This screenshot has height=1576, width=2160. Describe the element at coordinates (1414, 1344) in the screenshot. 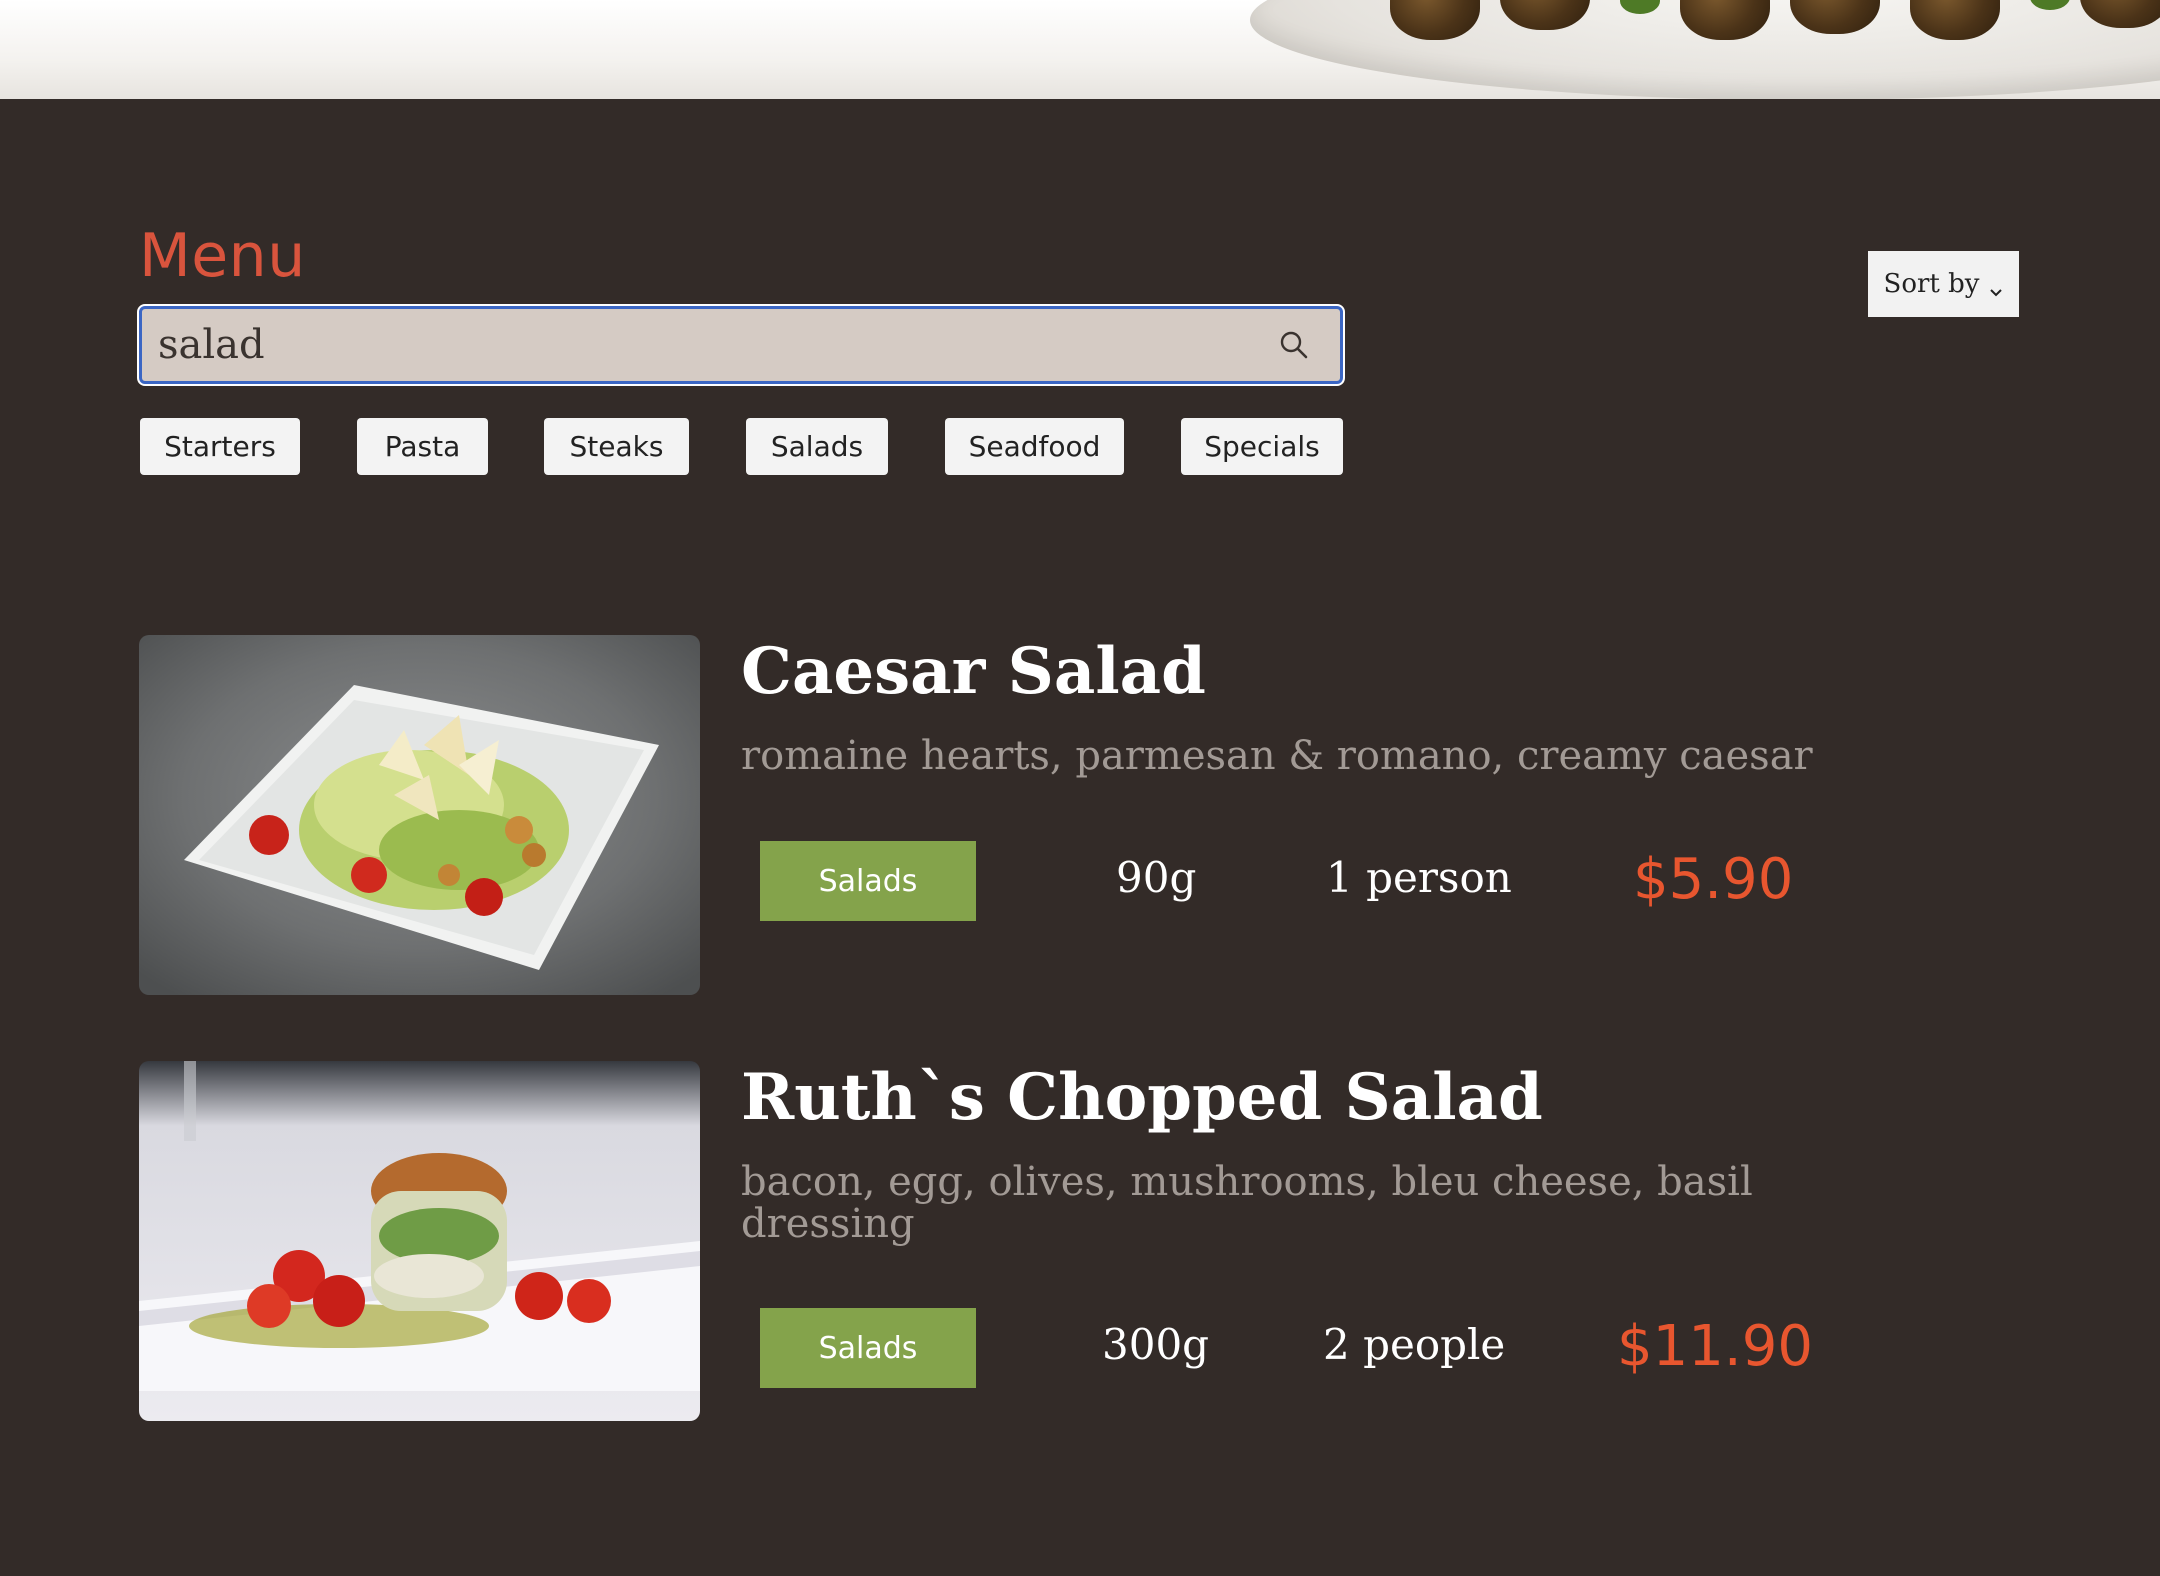

I see `item-serves: 2 people` at that location.